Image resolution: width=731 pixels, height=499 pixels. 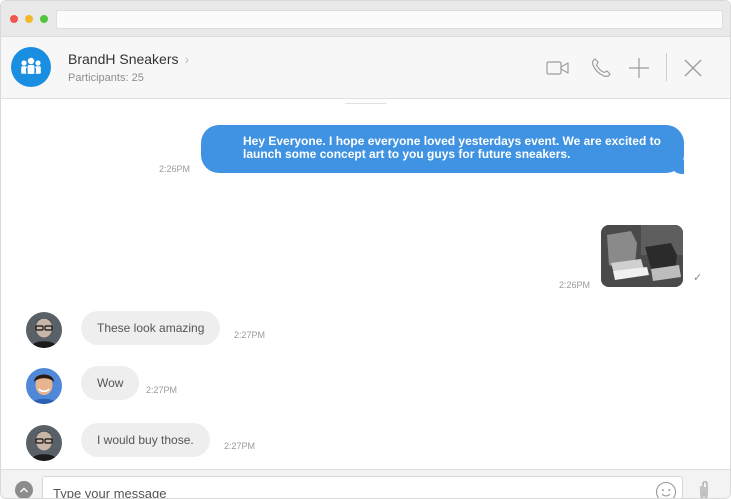 What do you see at coordinates (145, 440) in the screenshot?
I see `incoming-message-bubble: I would buy those.` at bounding box center [145, 440].